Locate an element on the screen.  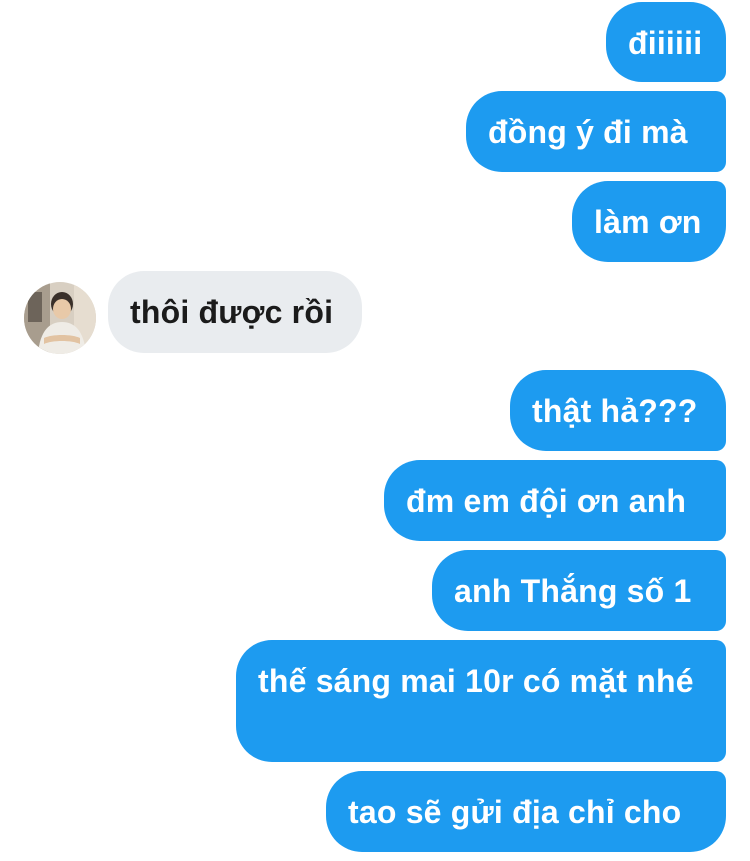
avatar is located at coordinates (60, 318).